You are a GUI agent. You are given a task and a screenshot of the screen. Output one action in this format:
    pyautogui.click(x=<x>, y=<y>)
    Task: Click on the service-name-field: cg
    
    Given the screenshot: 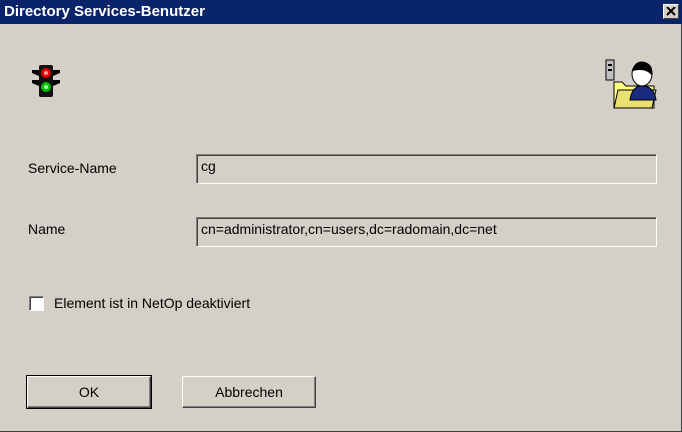 What is the action you would take?
    pyautogui.click(x=426, y=169)
    